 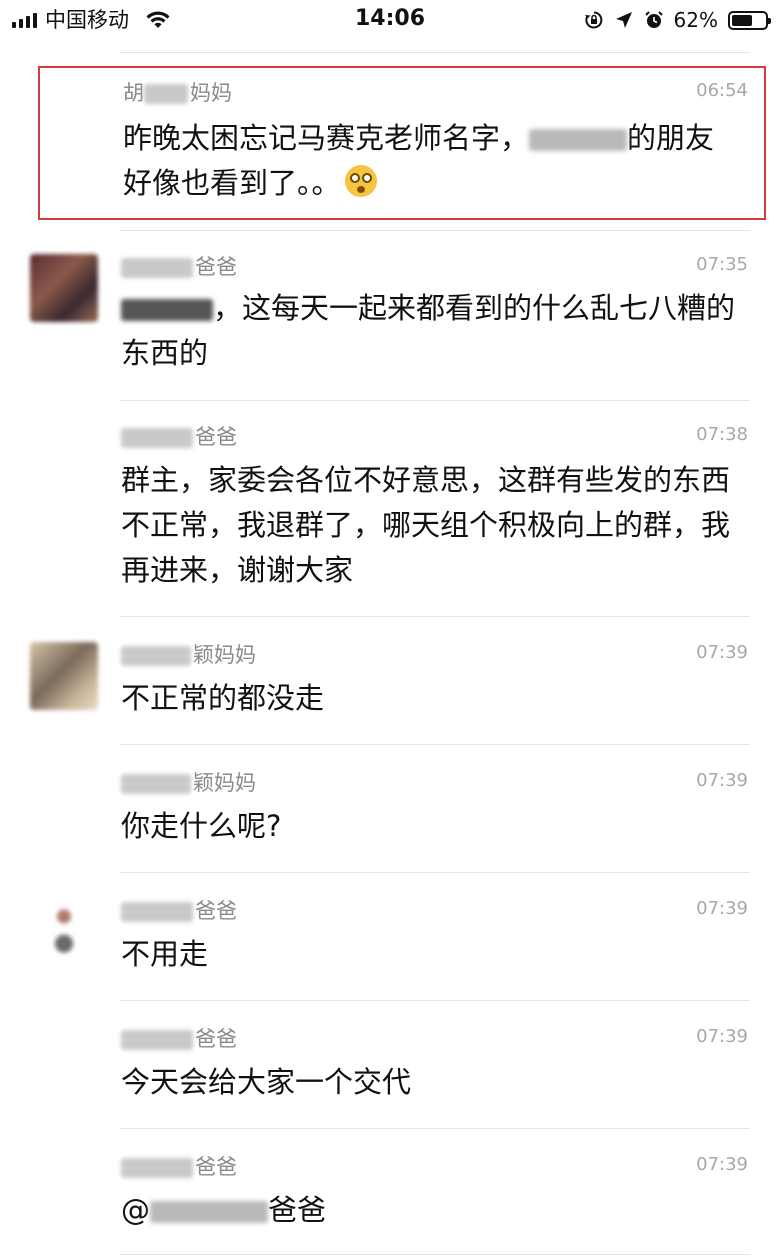 I want to click on message-text-part: ，这每天一起来都看到的什么乱七八糟的东西的, so click(x=428, y=330).